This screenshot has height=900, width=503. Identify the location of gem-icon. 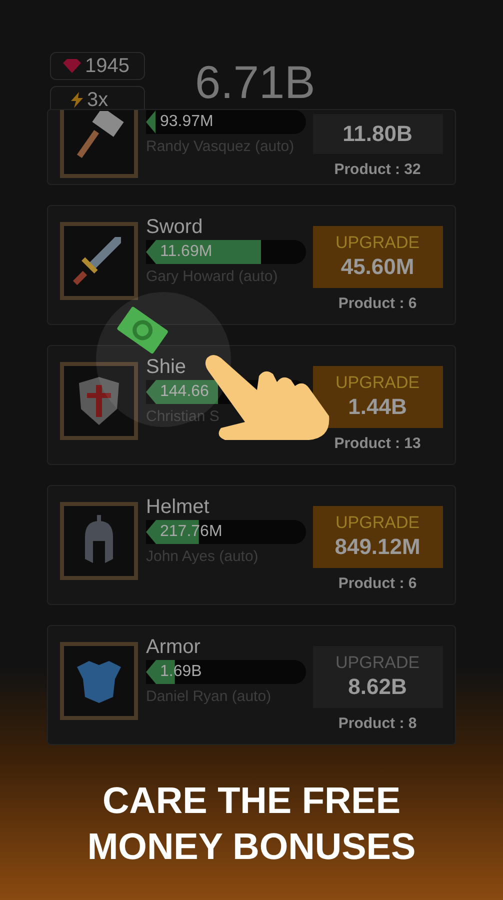
(72, 65).